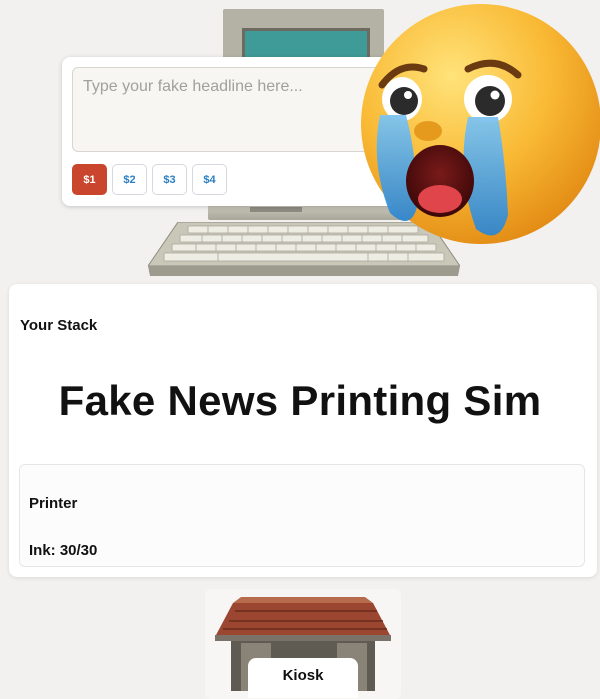 Image resolution: width=600 pixels, height=699 pixels. Describe the element at coordinates (302, 515) in the screenshot. I see `printer-card: Printer Ink: 30/30` at that location.